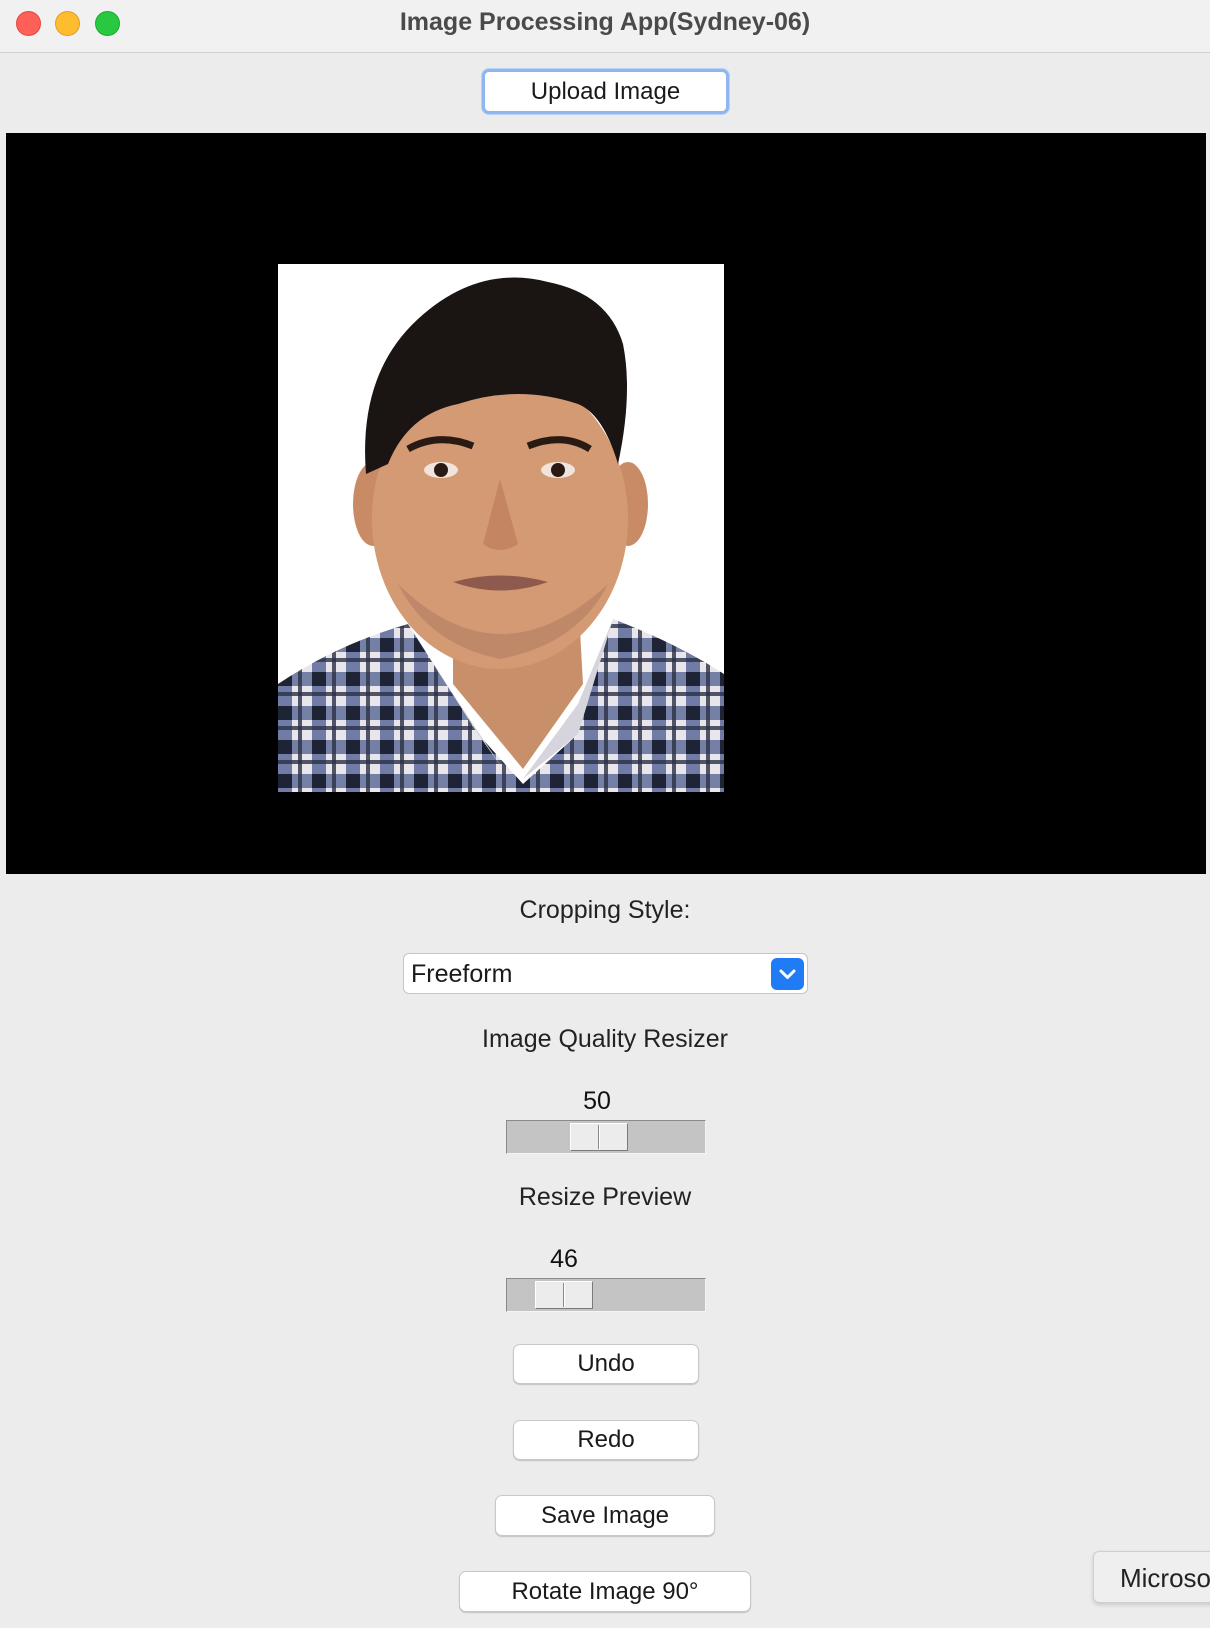 Image resolution: width=1210 pixels, height=1628 pixels. What do you see at coordinates (605, 1515) in the screenshot?
I see `save-image-button: Save Image` at bounding box center [605, 1515].